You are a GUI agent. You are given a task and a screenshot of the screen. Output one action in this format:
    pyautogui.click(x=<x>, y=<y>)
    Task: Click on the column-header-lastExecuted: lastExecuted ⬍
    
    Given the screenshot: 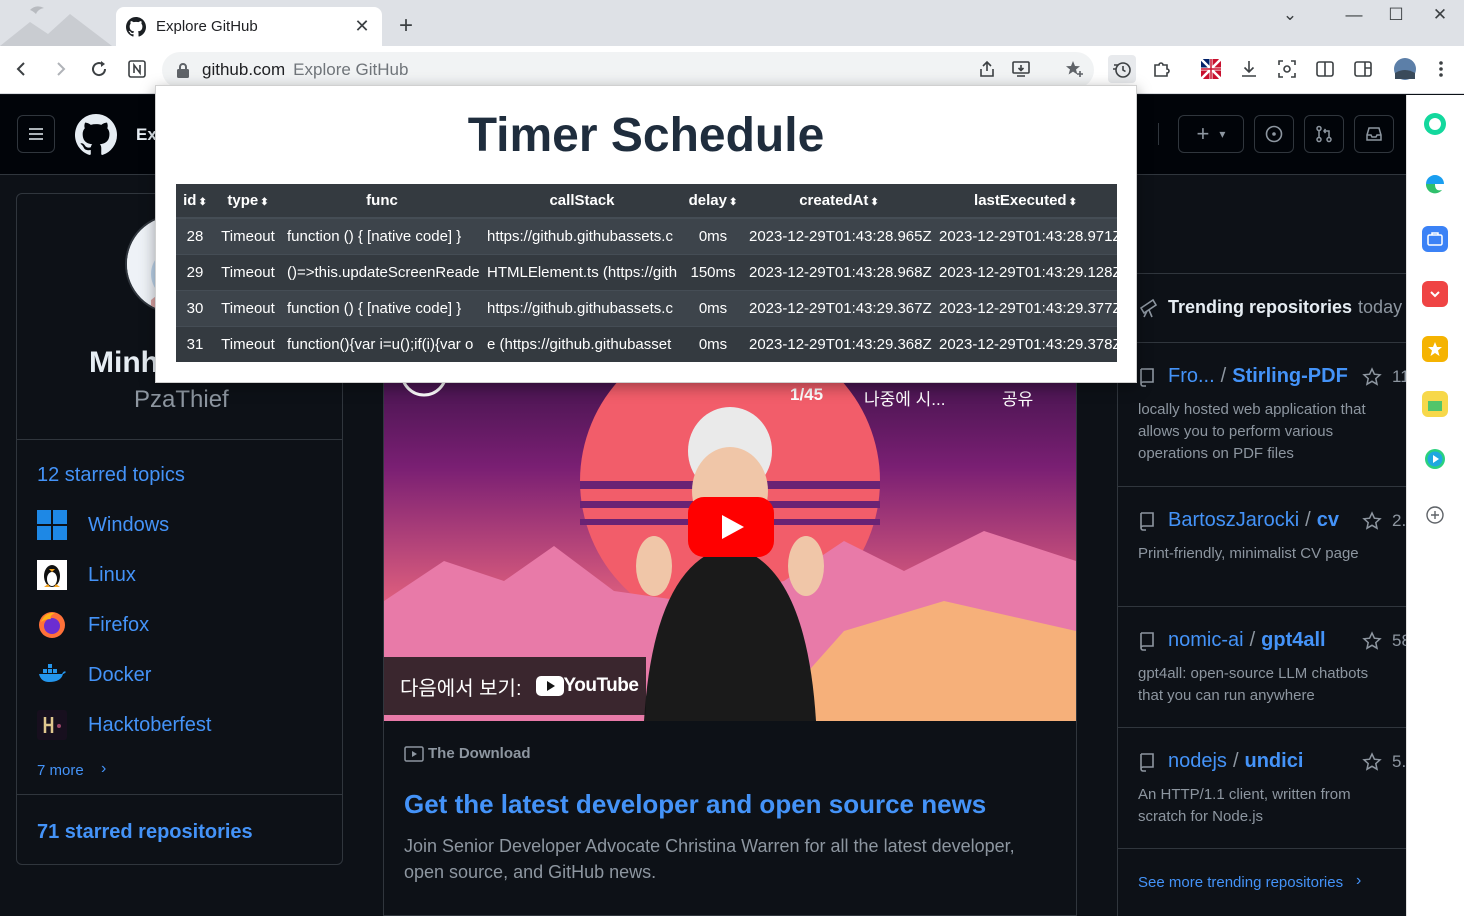 What is the action you would take?
    pyautogui.click(x=1025, y=201)
    